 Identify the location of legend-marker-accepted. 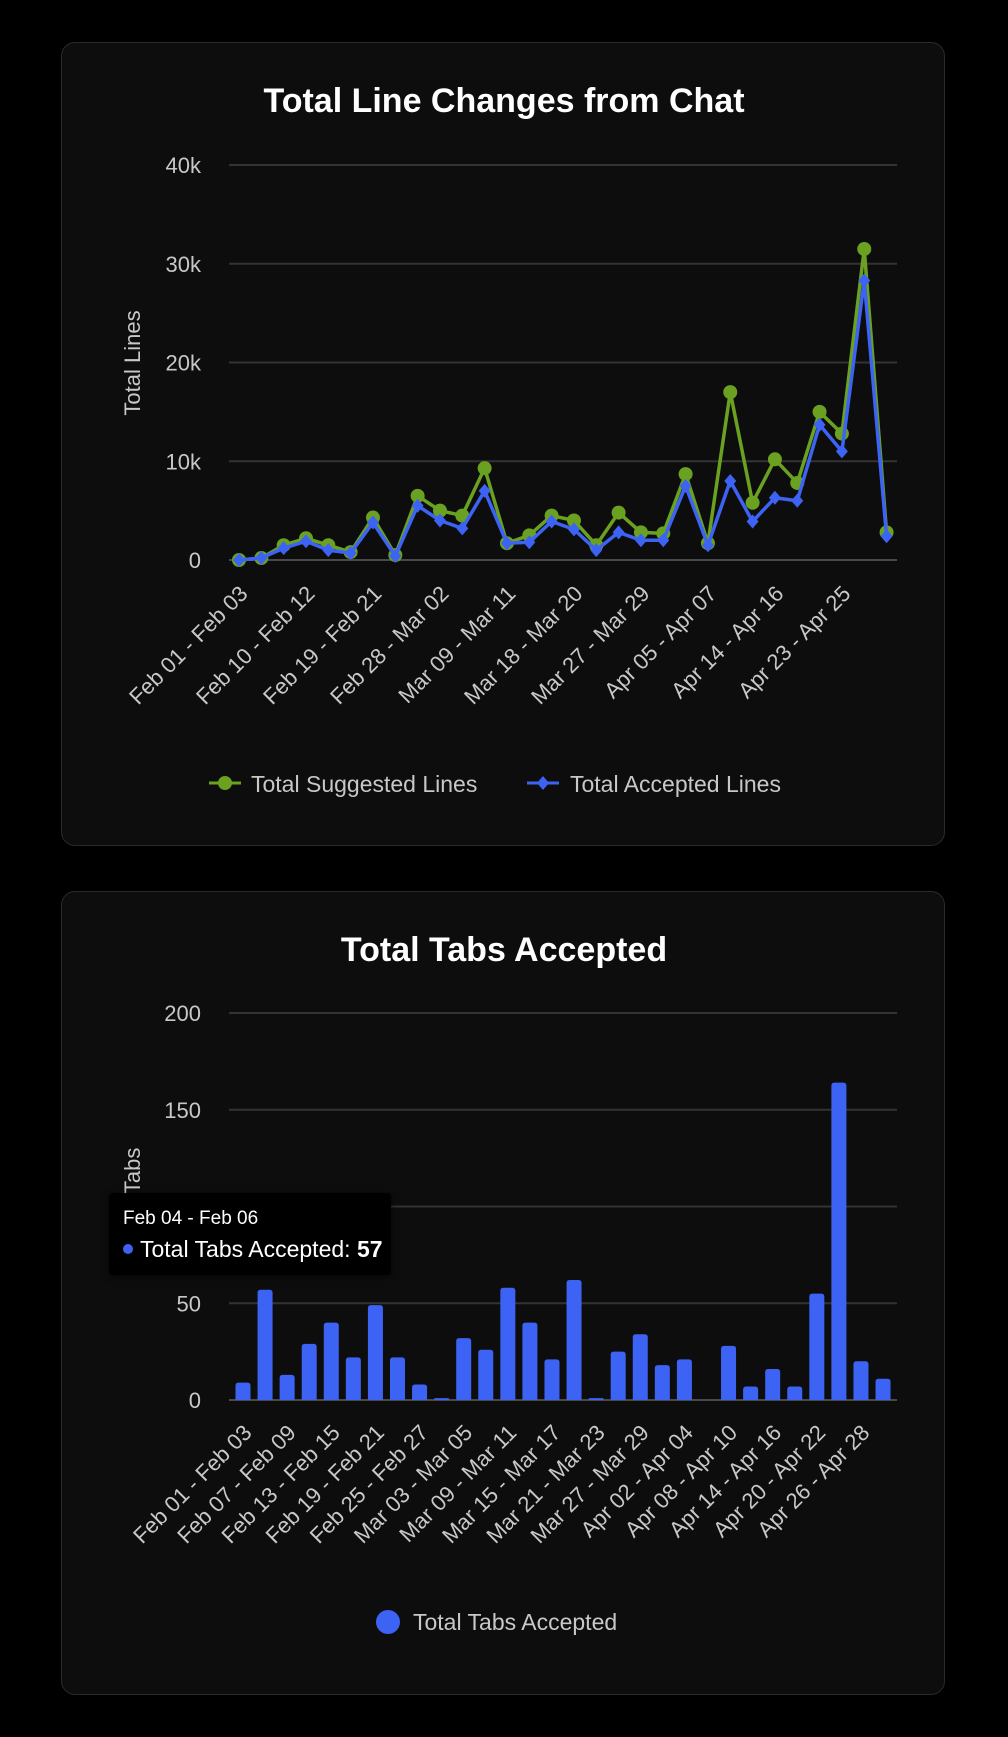
(543, 783).